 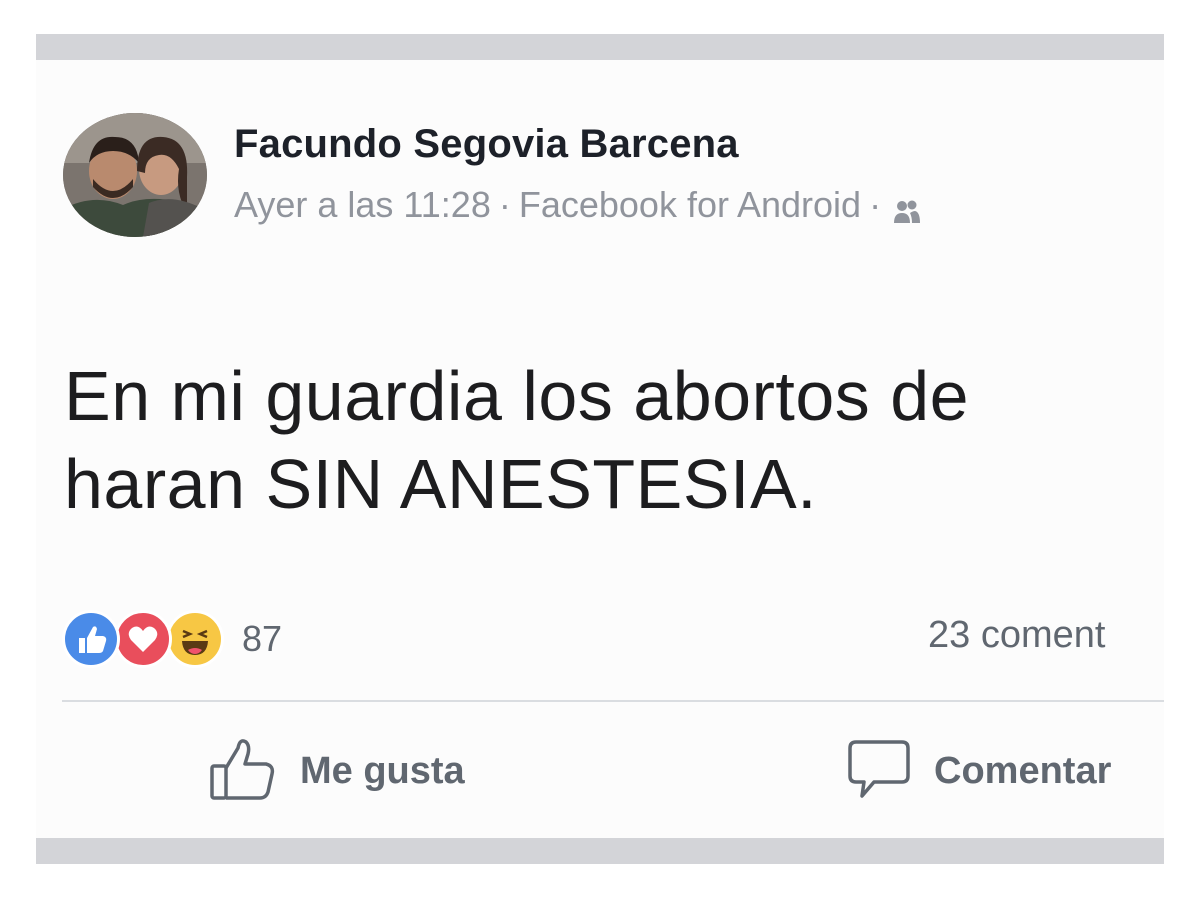 I want to click on author-name: Facundo Segovia Barcena, so click(x=486, y=144).